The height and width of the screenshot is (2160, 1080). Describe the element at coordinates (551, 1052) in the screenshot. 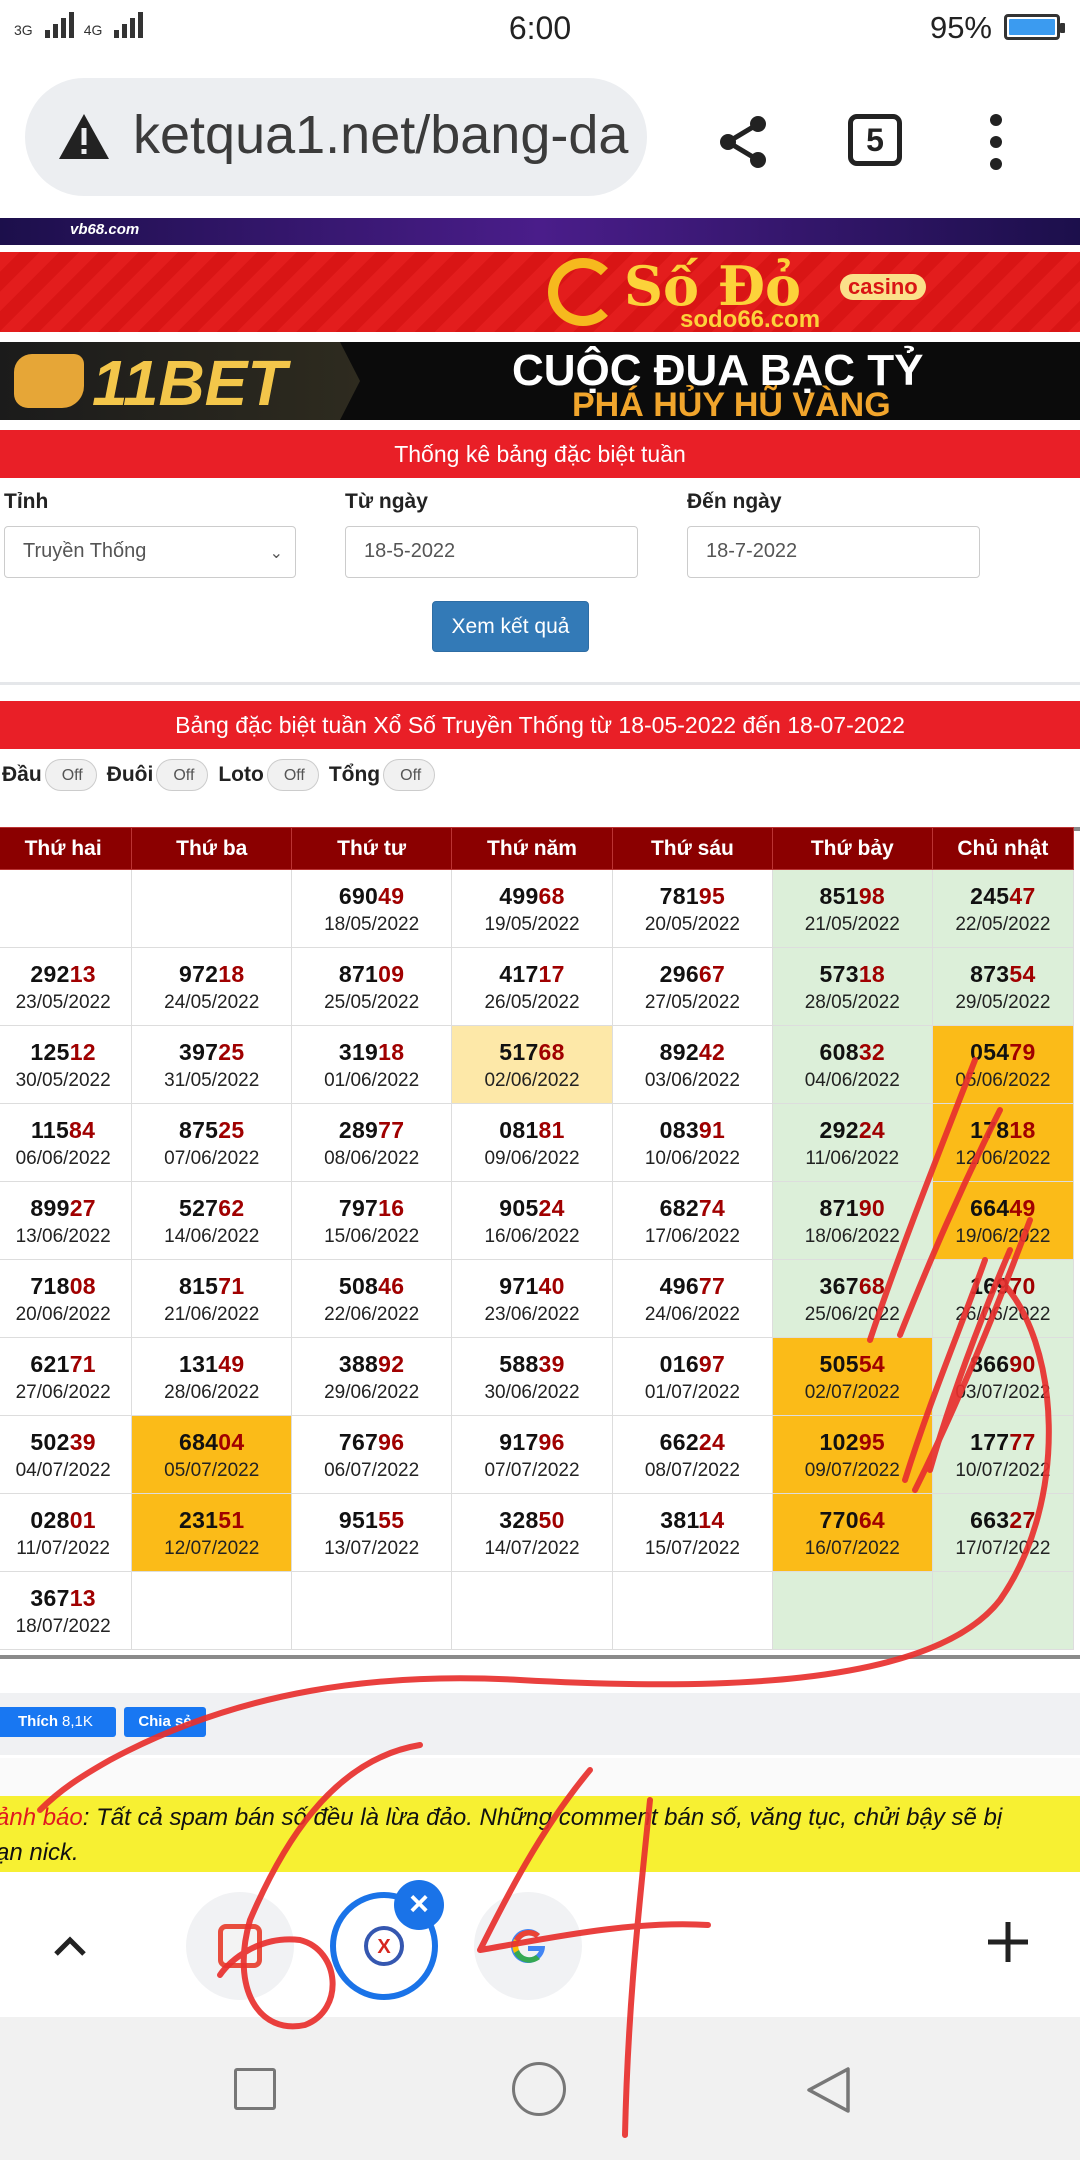

I see `result-number-tail: 68` at that location.